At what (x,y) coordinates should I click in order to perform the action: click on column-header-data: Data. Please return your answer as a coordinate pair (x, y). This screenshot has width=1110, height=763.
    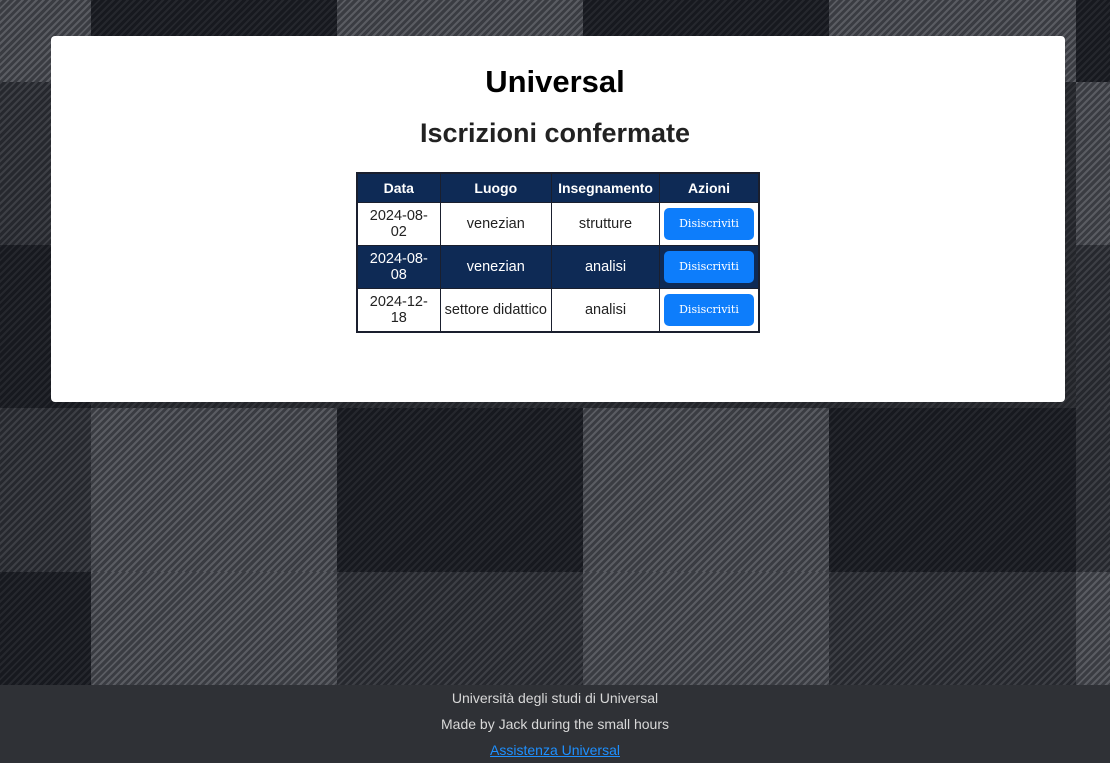
    Looking at the image, I should click on (398, 187).